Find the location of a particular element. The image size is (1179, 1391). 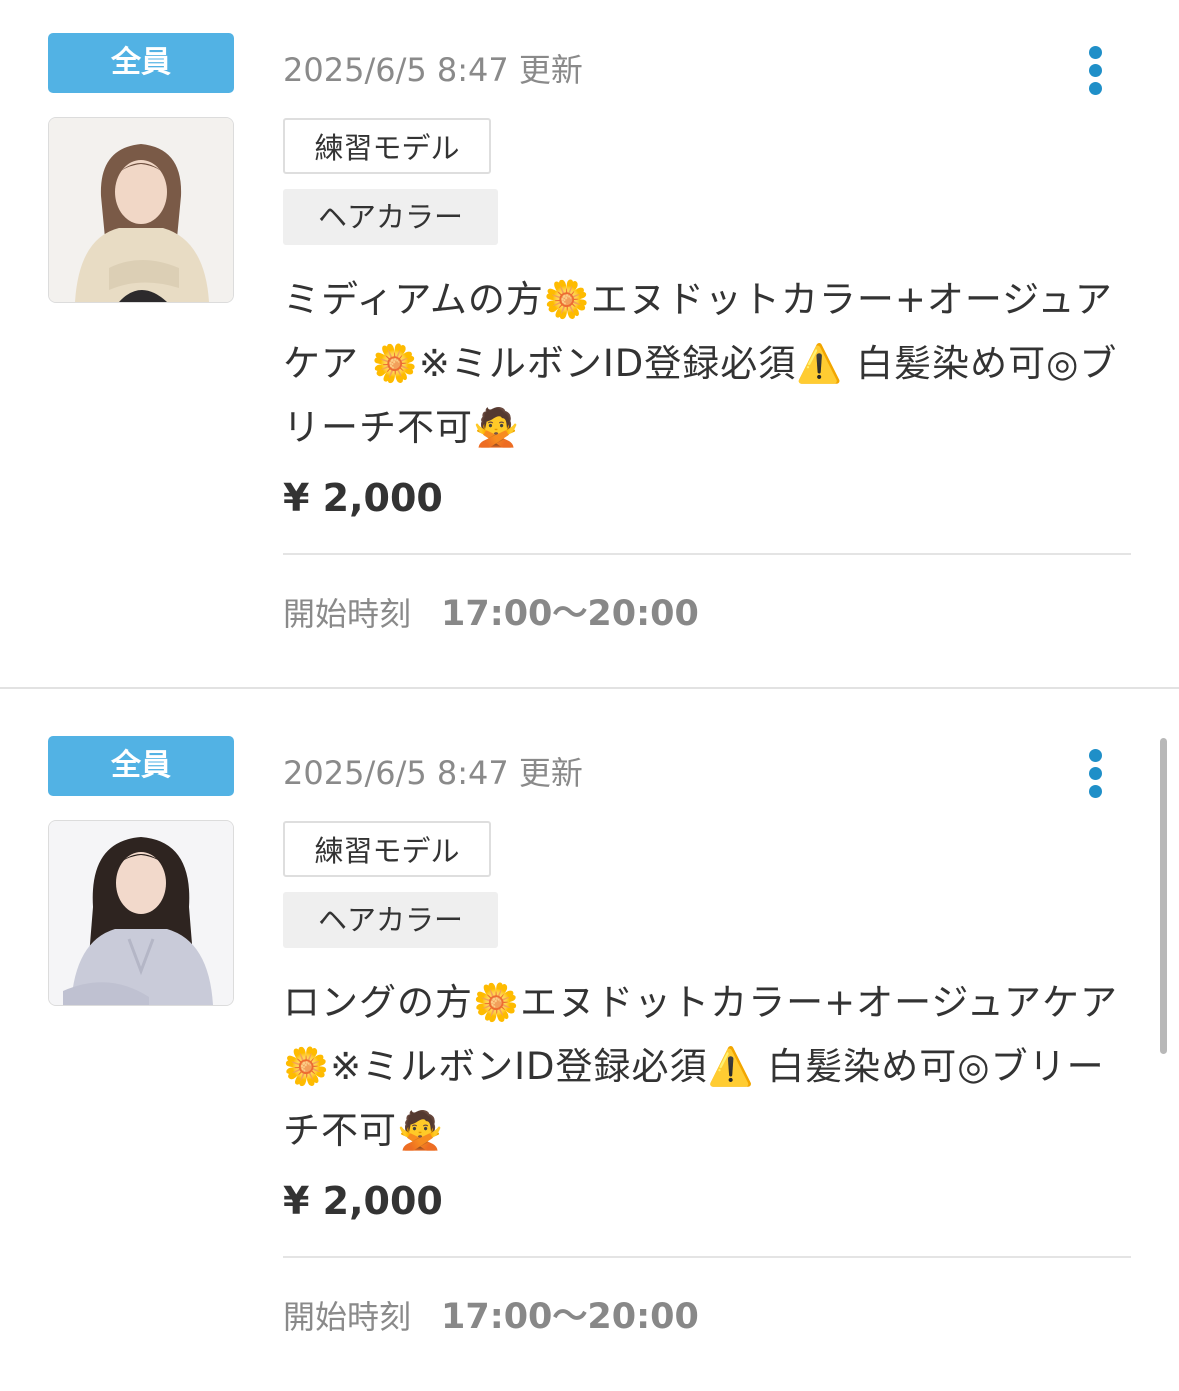

scrollbar is located at coordinates (1163, 896).